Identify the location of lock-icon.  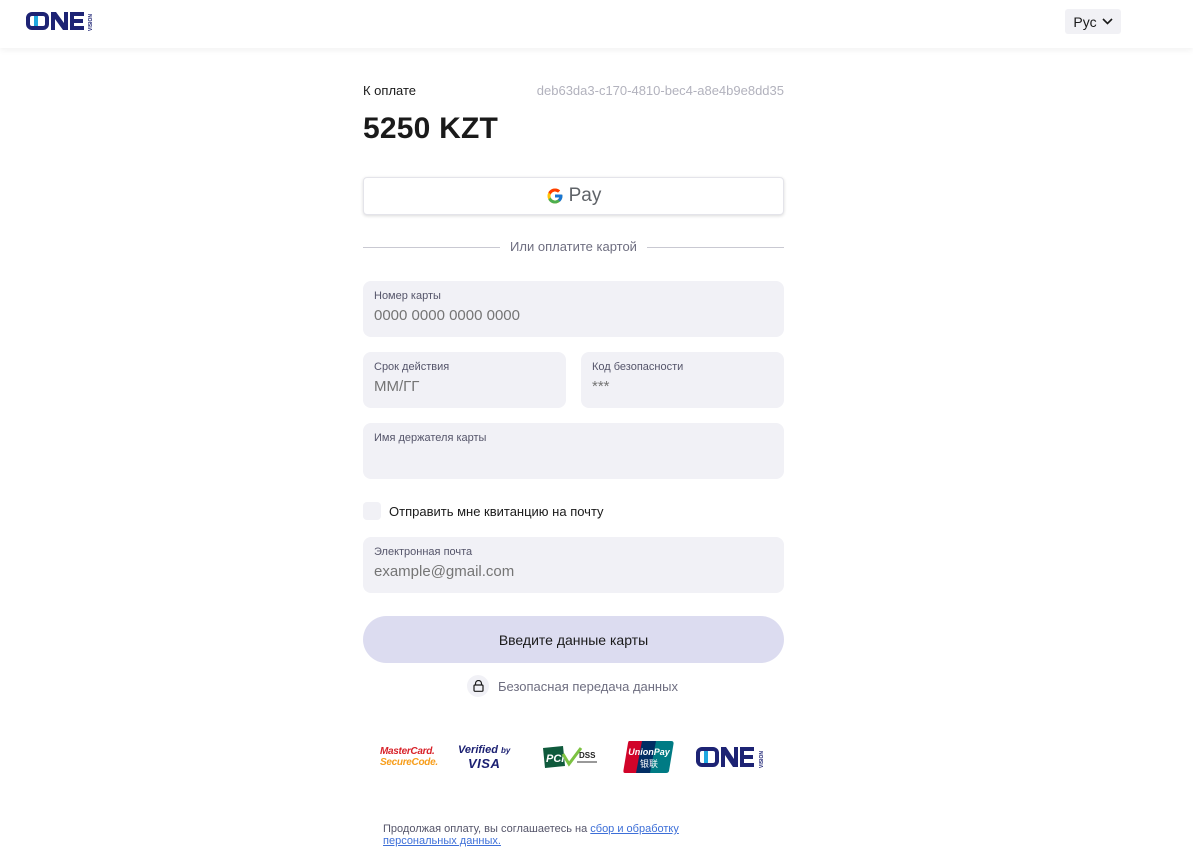
(478, 686).